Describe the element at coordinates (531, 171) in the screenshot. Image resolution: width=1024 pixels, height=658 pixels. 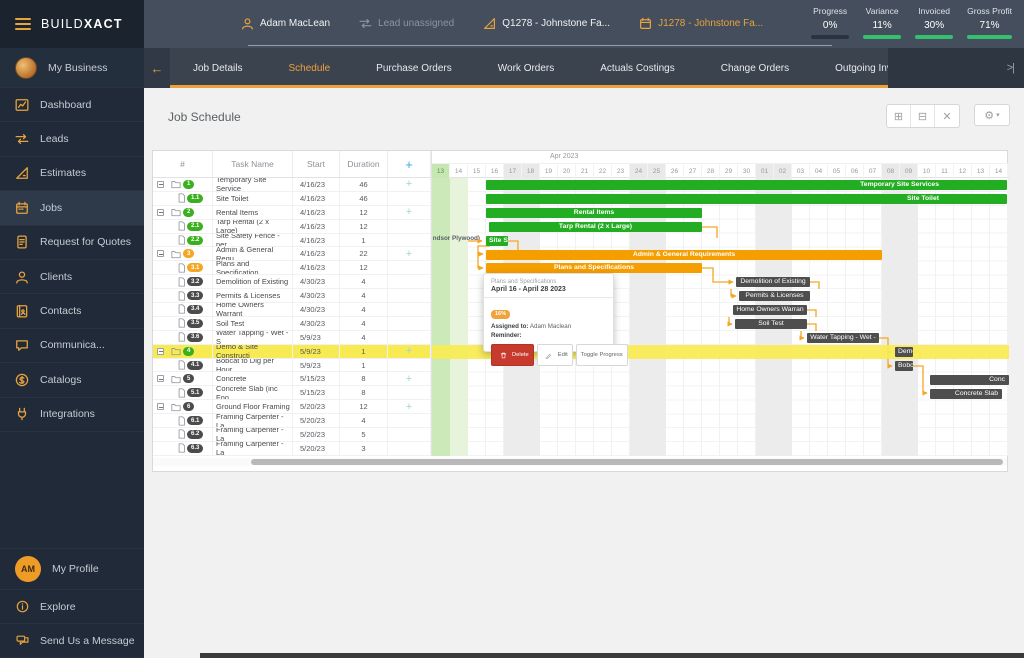
I see `day-header-cell: 18` at that location.